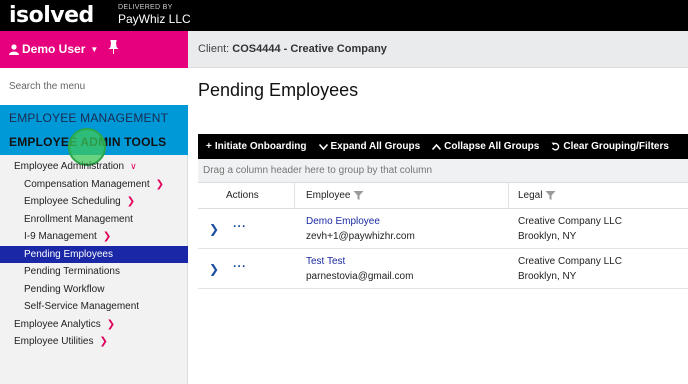  What do you see at coordinates (154, 19) in the screenshot?
I see `partner-name: PayWhiz LLC` at bounding box center [154, 19].